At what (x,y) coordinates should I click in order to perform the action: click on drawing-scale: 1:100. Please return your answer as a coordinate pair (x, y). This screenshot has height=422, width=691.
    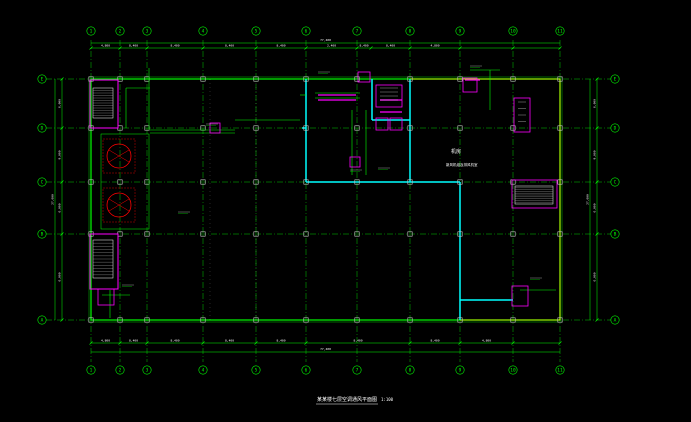
    Looking at the image, I should click on (387, 399).